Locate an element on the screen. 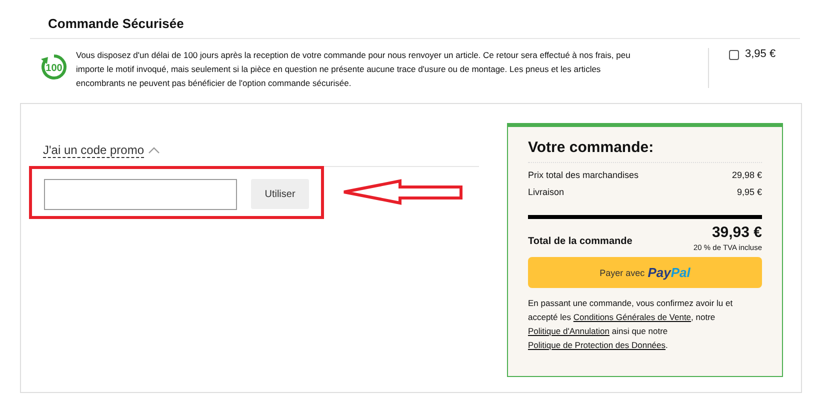 This screenshot has width=820, height=414. summary-title: Votre commande: is located at coordinates (645, 151).